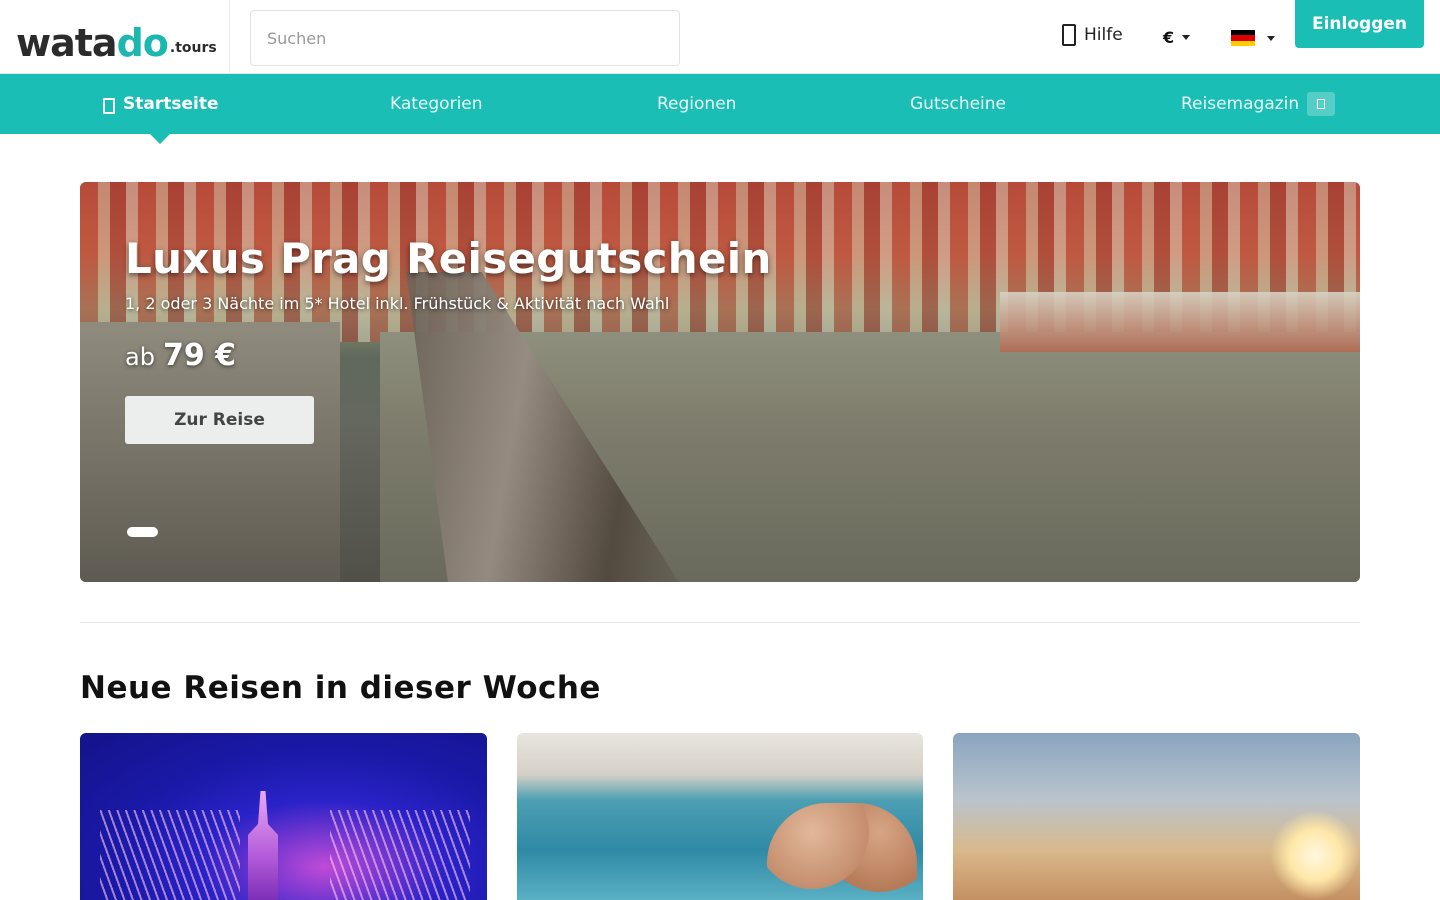 The height and width of the screenshot is (900, 1440). What do you see at coordinates (142, 532) in the screenshot?
I see `slider-dot-active` at bounding box center [142, 532].